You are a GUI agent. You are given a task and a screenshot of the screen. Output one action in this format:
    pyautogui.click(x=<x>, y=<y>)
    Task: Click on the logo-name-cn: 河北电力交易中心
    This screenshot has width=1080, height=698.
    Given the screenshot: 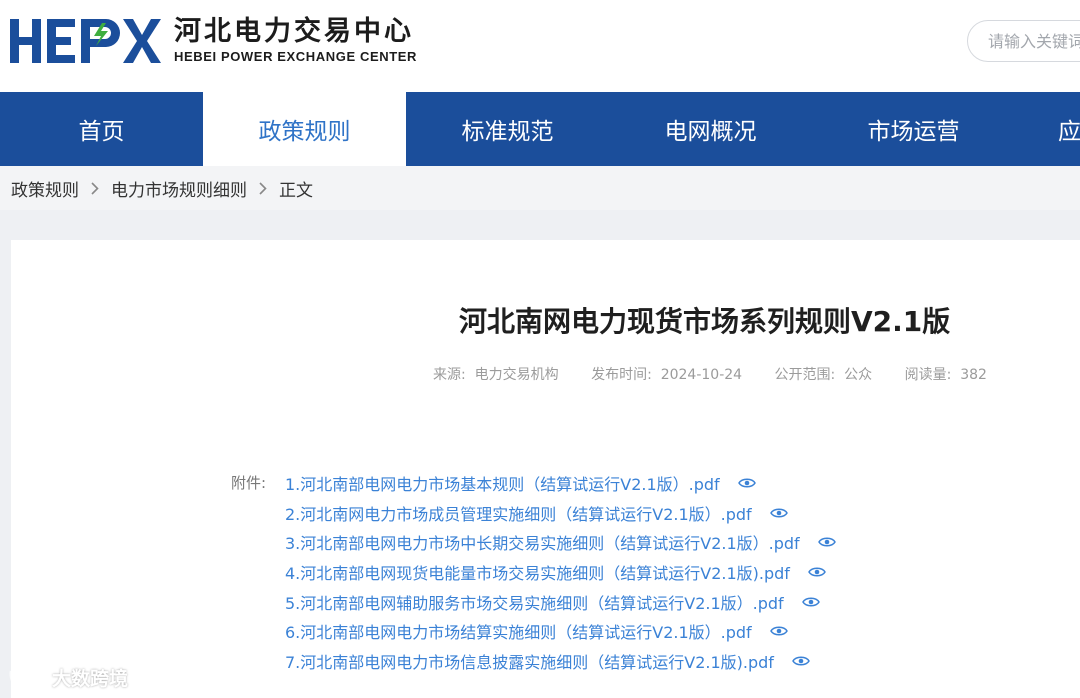 What is the action you would take?
    pyautogui.click(x=294, y=31)
    